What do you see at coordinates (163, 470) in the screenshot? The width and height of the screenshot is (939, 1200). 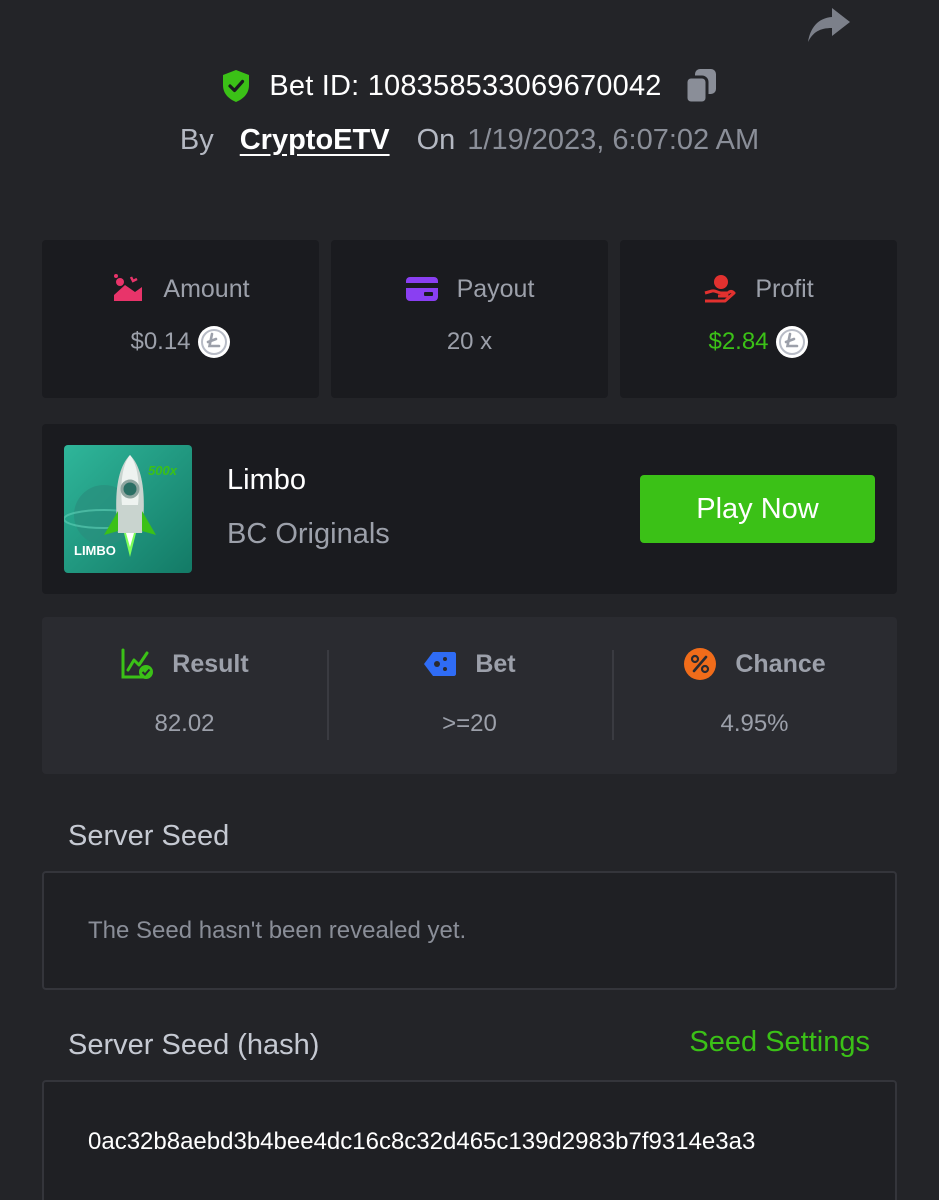 I see `thumbnail-badge: 500x` at bounding box center [163, 470].